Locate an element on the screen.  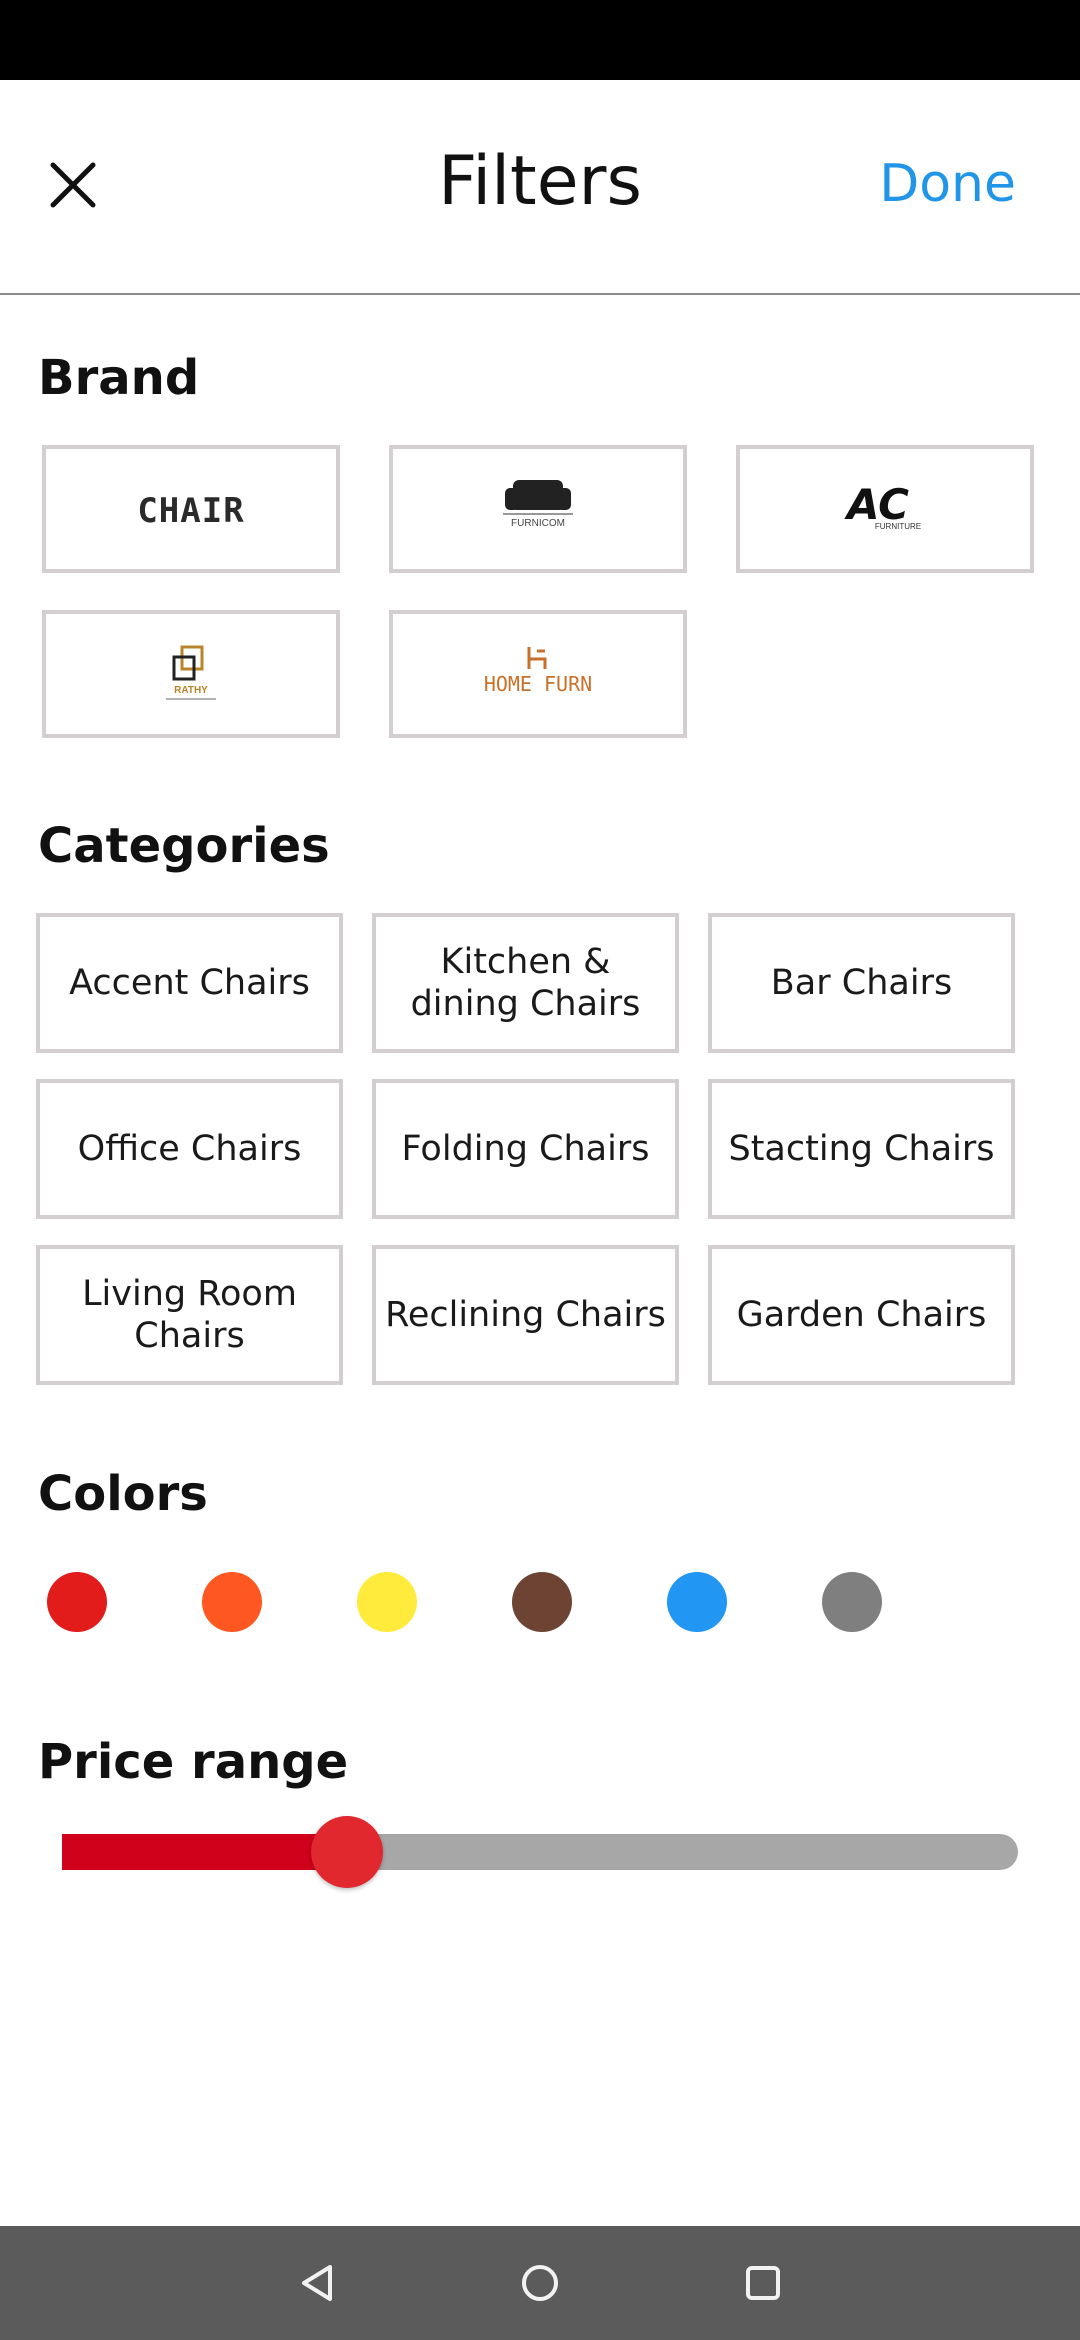
system-nav-bar is located at coordinates (540, 2283).